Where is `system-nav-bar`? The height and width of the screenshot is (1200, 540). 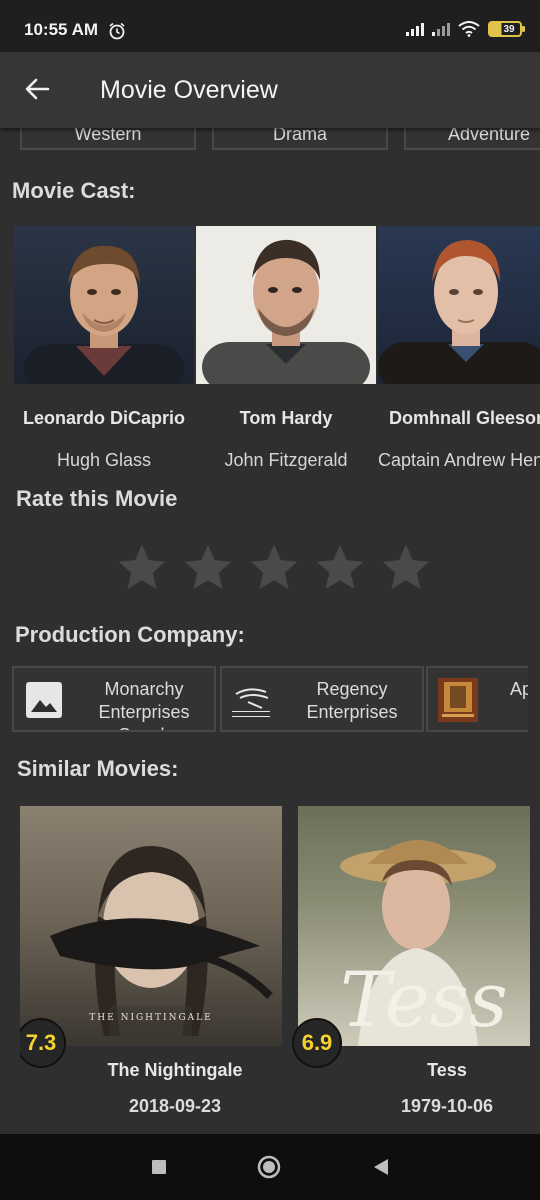
system-nav-bar is located at coordinates (270, 1167).